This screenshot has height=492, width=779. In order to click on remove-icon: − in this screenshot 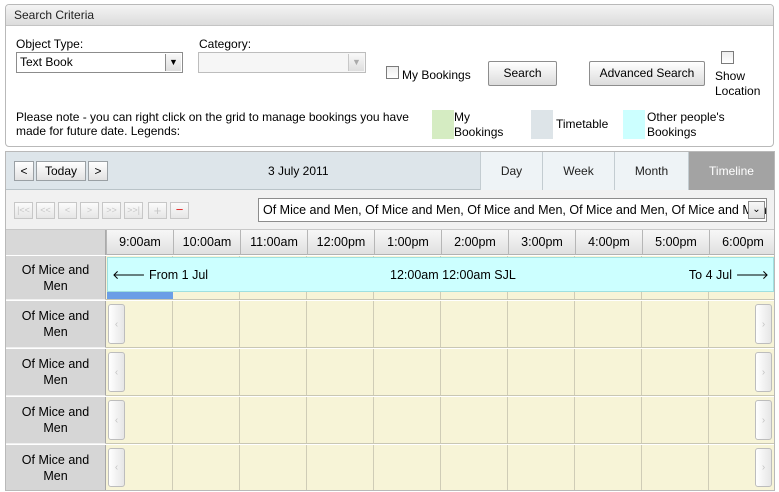, I will do `click(179, 210)`.